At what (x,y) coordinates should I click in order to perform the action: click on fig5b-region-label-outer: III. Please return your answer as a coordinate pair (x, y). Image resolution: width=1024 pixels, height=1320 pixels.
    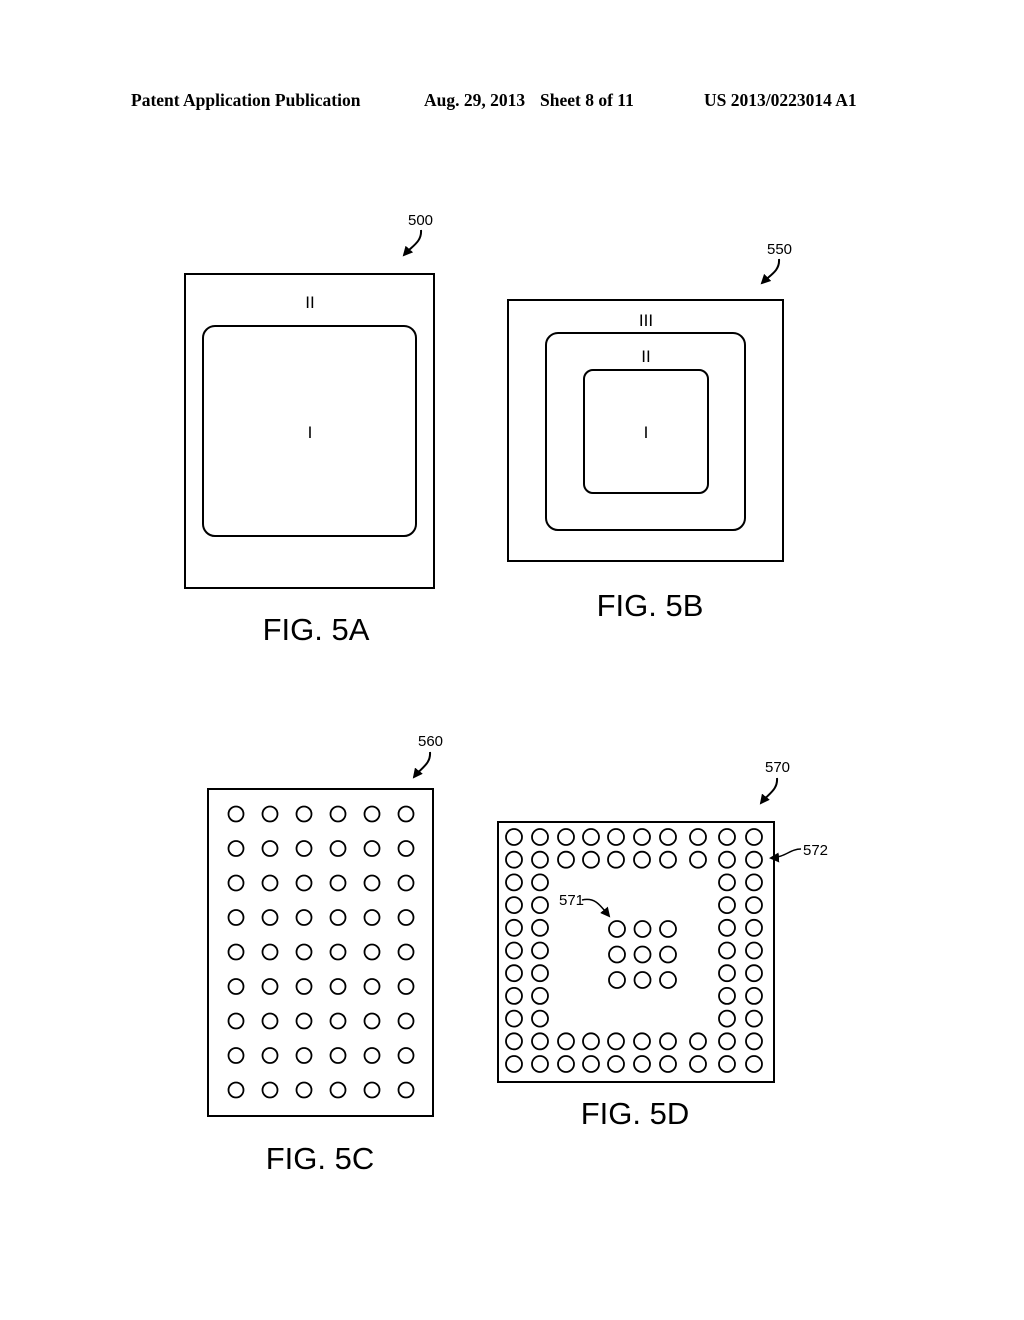
    Looking at the image, I should click on (646, 320).